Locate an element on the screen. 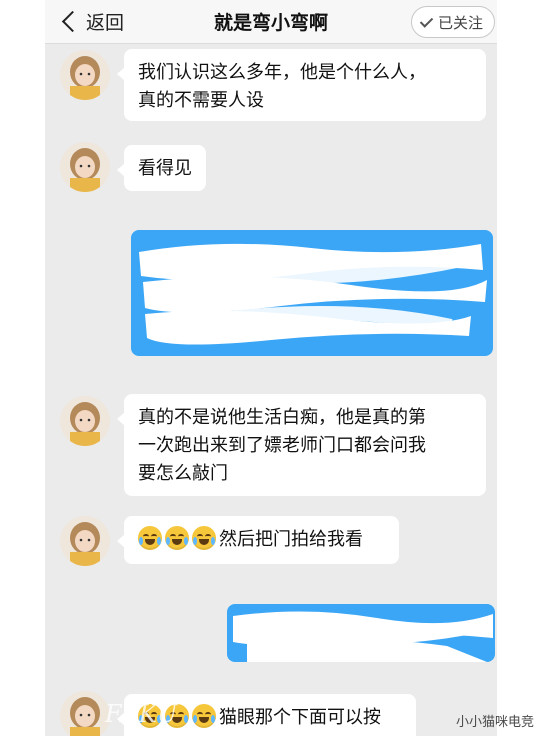 The image size is (542, 736). chevron-left-icon is located at coordinates (72, 21).